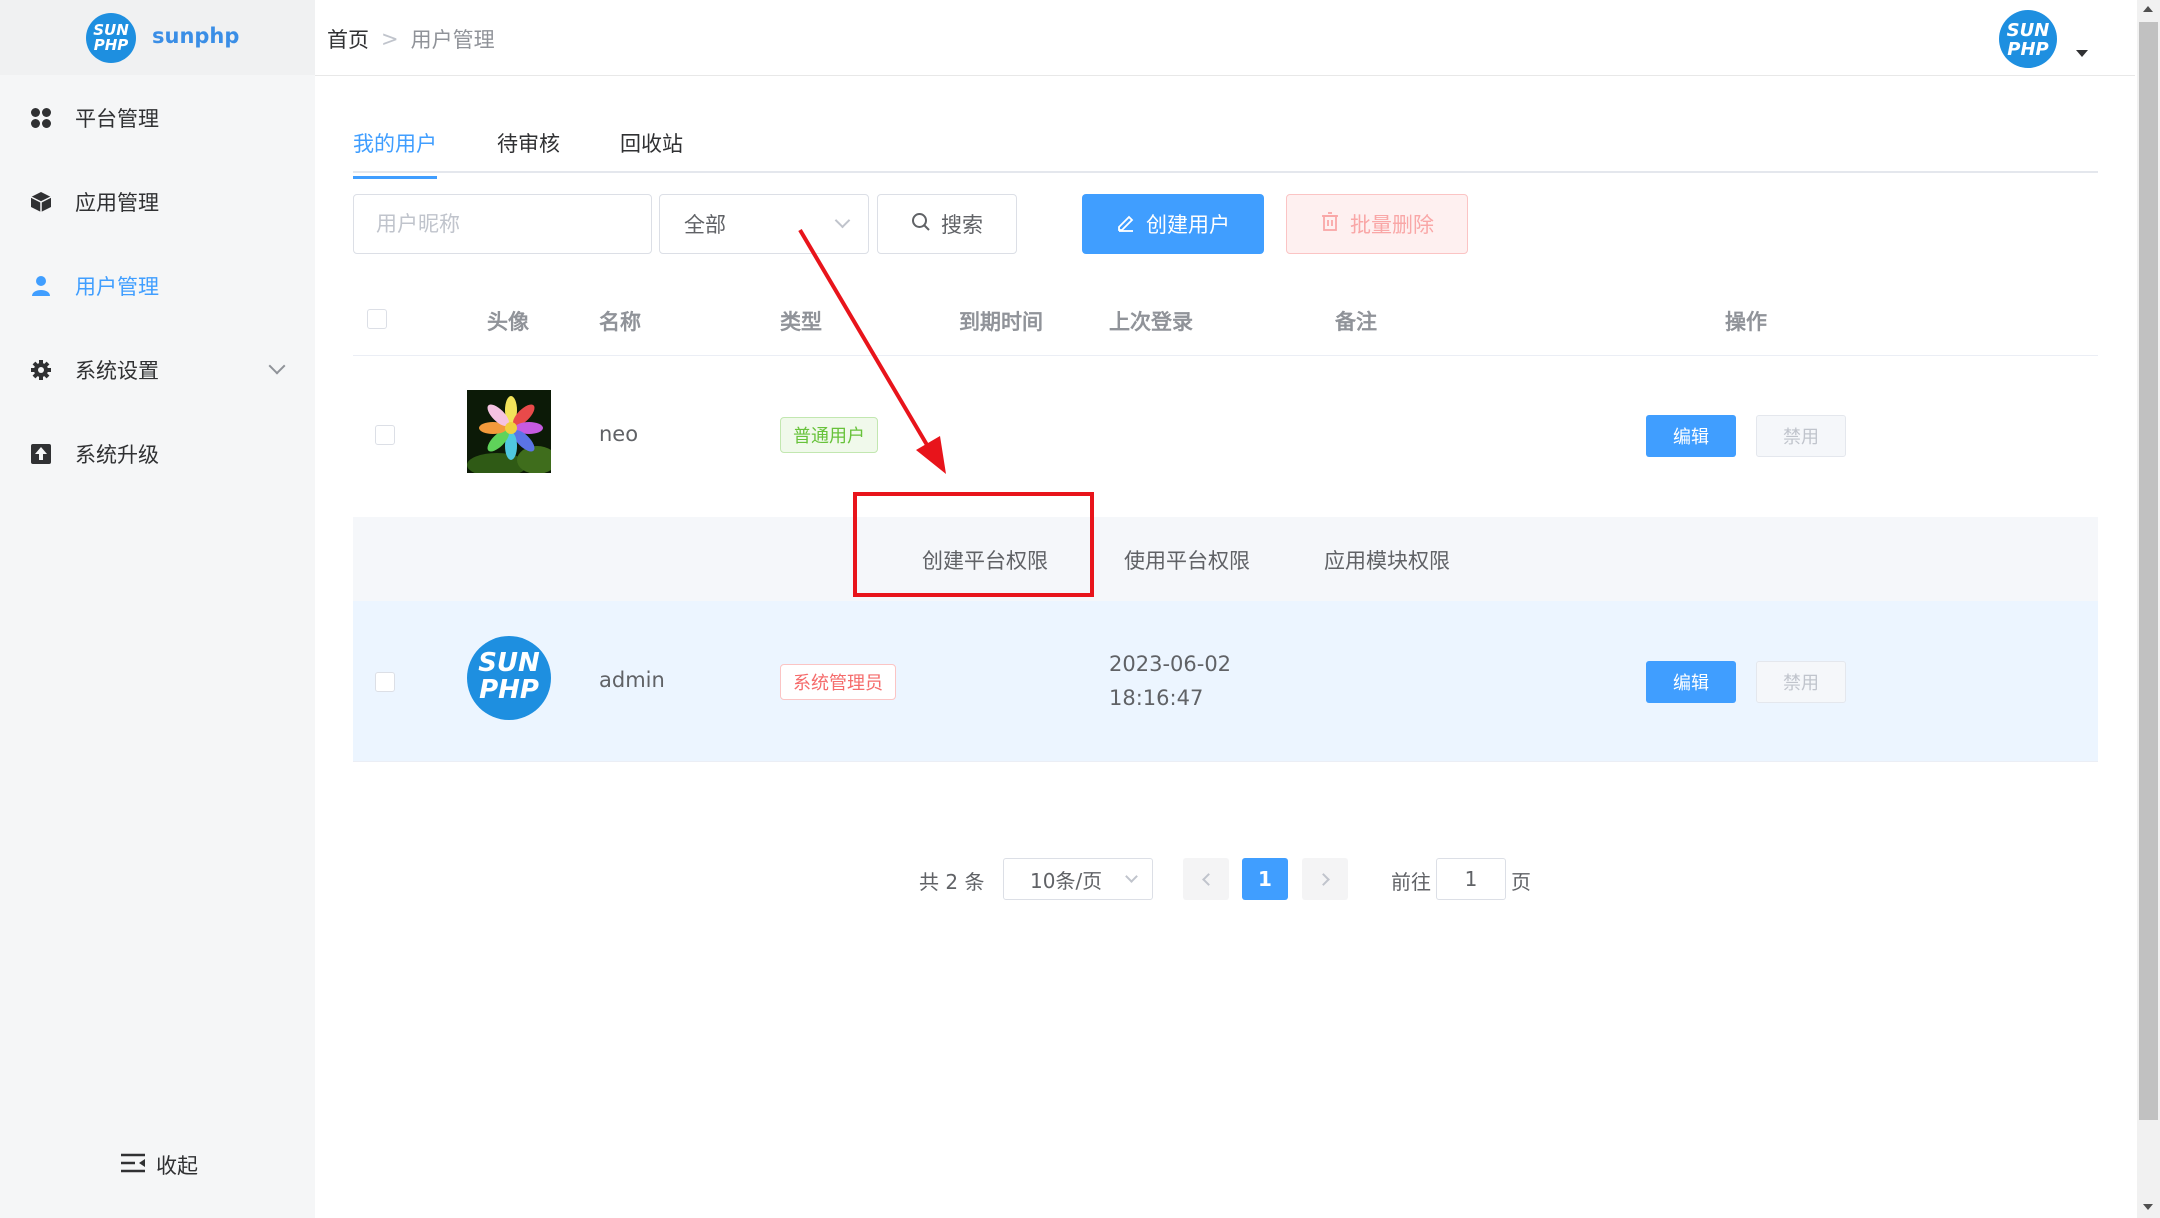 This screenshot has width=2160, height=1218. I want to click on page-size-value: 10条/页, so click(1066, 880).